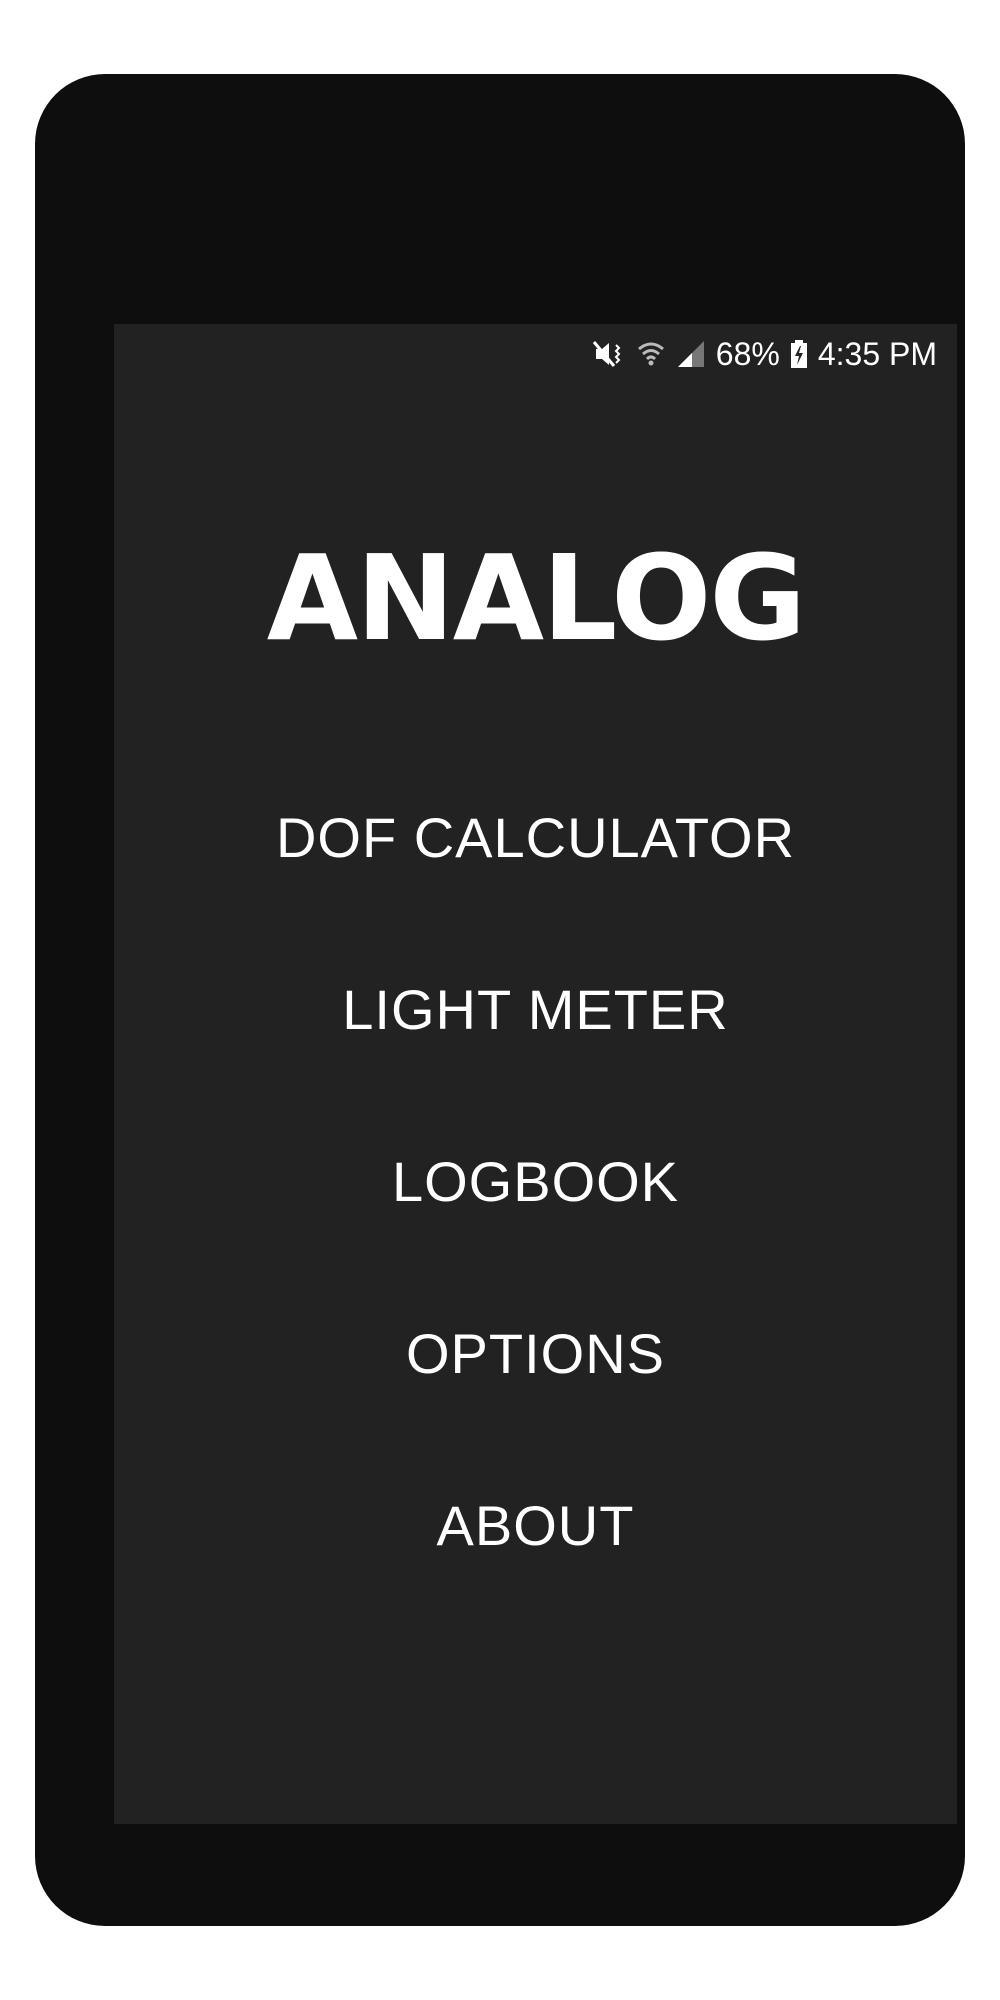 The image size is (1000, 2000). I want to click on menu-item-options: OPTIONS, so click(536, 1406).